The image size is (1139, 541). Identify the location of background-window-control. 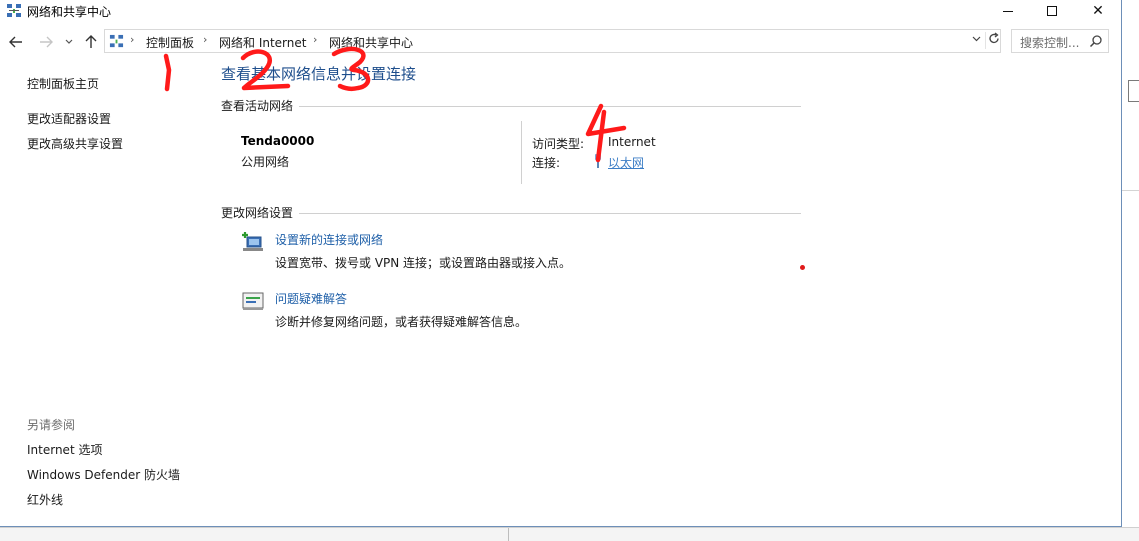
(1133, 91).